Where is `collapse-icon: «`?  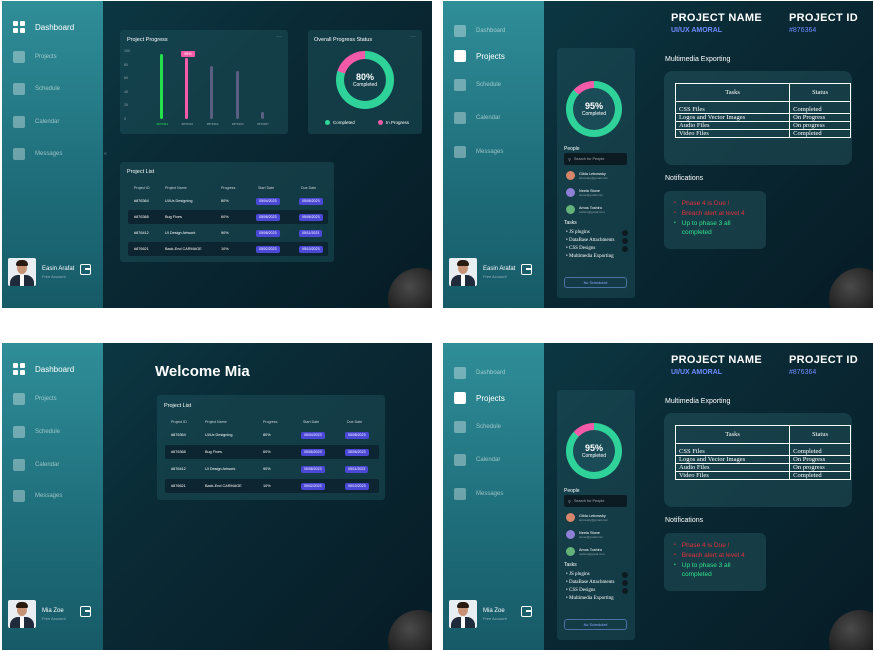 collapse-icon: « is located at coordinates (105, 154).